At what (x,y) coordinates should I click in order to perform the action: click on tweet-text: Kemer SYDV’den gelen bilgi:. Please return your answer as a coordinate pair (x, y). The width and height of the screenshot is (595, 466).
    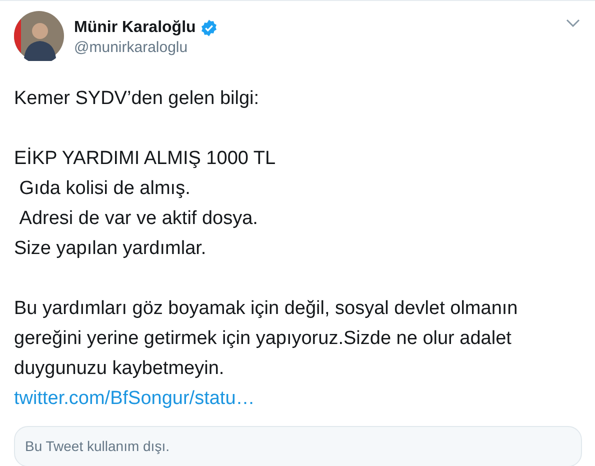
    Looking at the image, I should click on (137, 99).